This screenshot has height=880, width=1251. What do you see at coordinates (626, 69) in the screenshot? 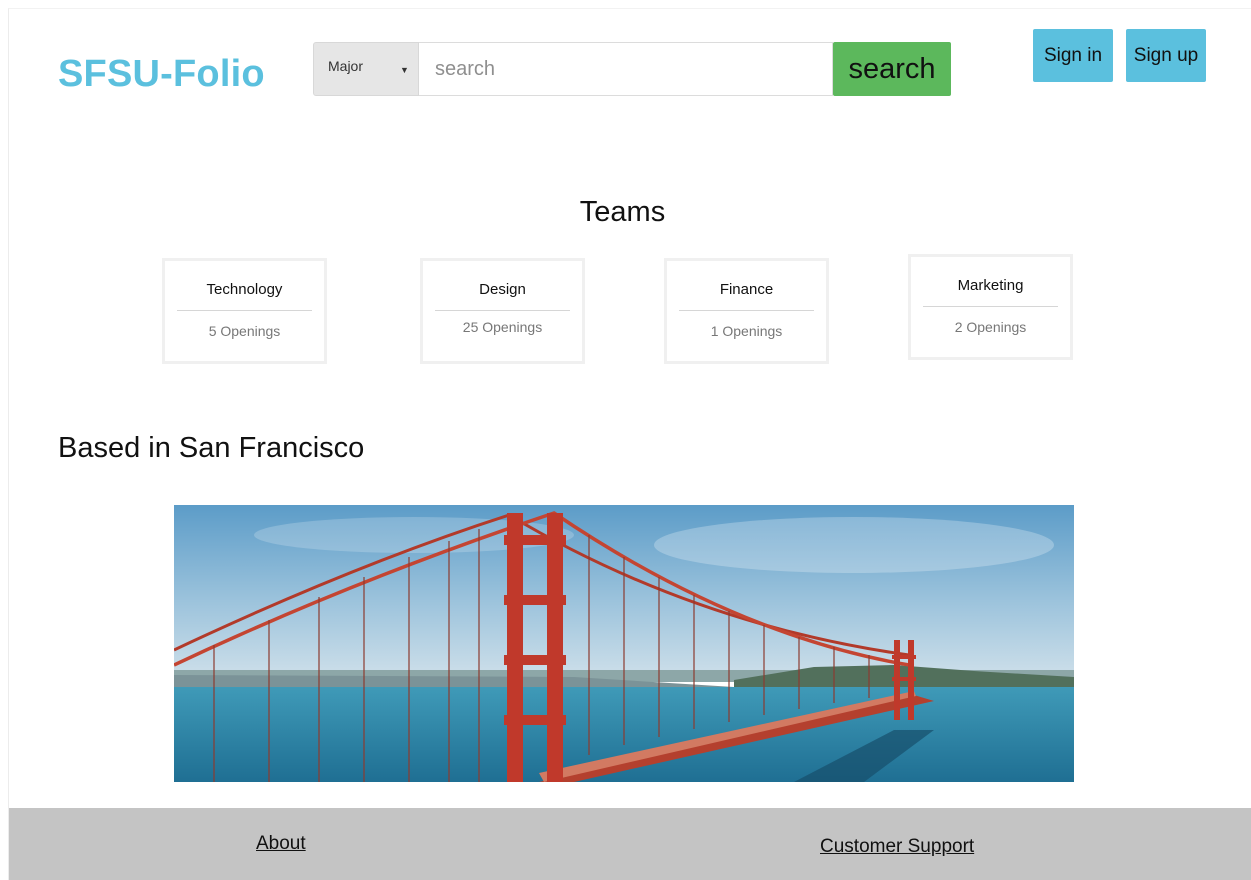
I see `search-input` at bounding box center [626, 69].